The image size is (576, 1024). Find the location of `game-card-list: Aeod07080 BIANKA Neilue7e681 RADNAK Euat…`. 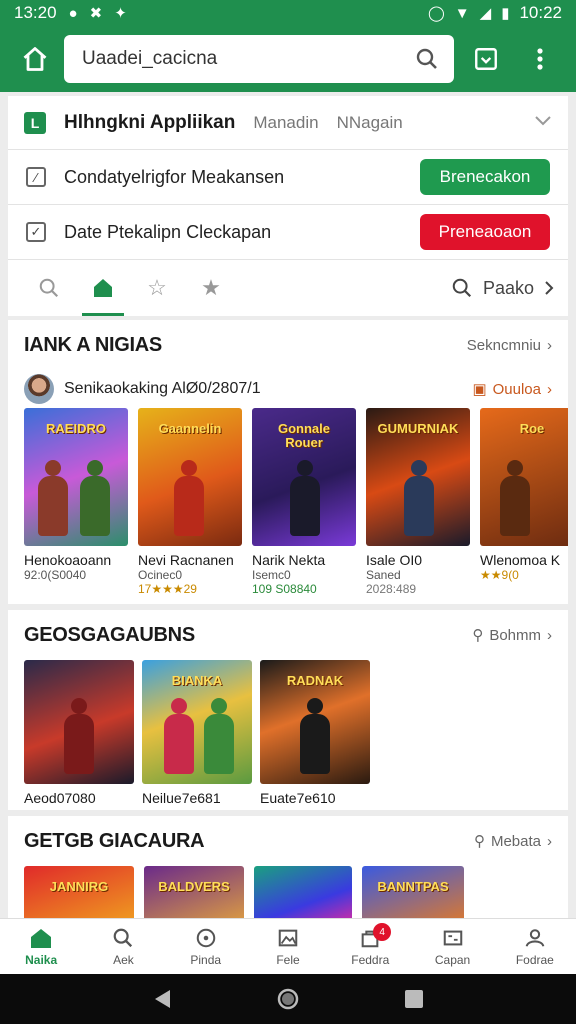

game-card-list: Aeod07080 BIANKA Neilue7e681 RADNAK Euat… is located at coordinates (288, 733).